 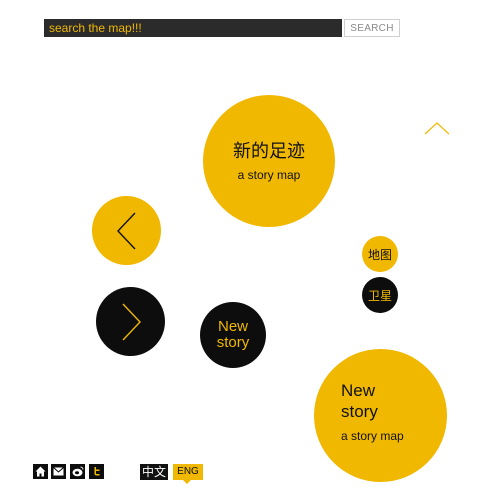 What do you see at coordinates (437, 128) in the screenshot?
I see `chevron-up-icon` at bounding box center [437, 128].